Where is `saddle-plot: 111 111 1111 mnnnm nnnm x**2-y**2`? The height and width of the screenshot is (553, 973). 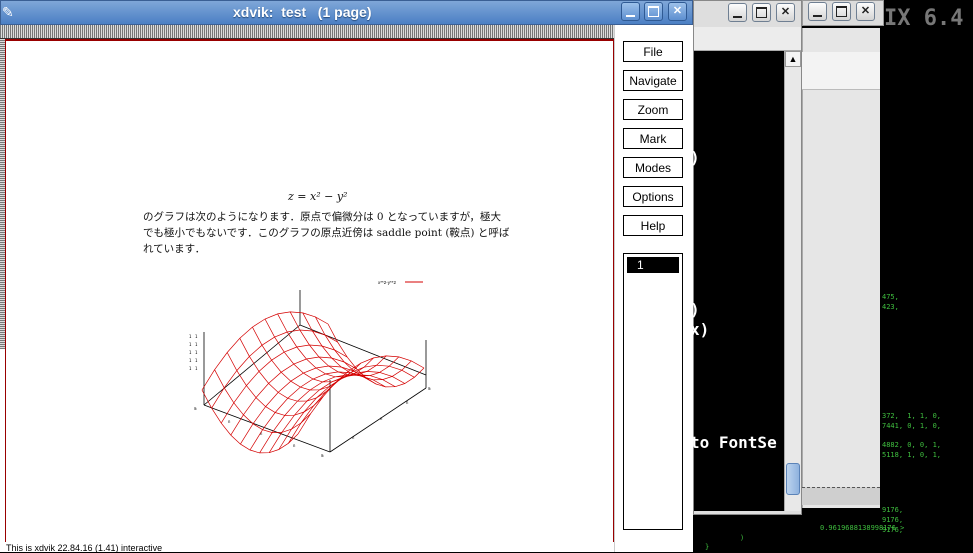 saddle-plot: 111 111 1111 mnnnm nnnm x**2-y**2 is located at coordinates (310, 369).